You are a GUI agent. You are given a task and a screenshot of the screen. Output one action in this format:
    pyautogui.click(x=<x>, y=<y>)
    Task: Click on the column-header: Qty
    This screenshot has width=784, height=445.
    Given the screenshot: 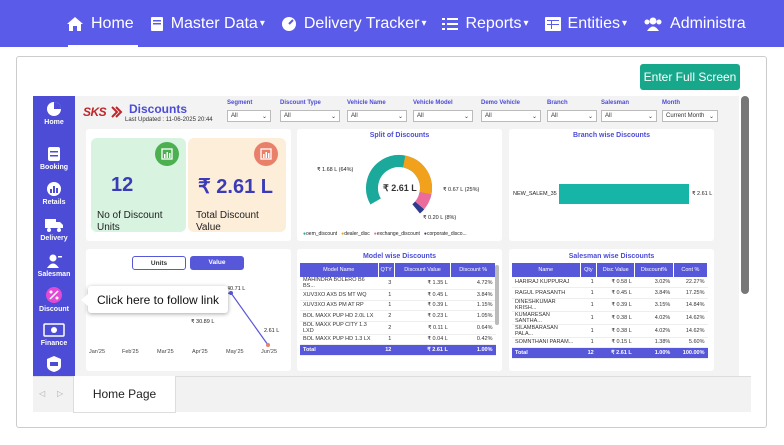 What is the action you would take?
    pyautogui.click(x=589, y=270)
    